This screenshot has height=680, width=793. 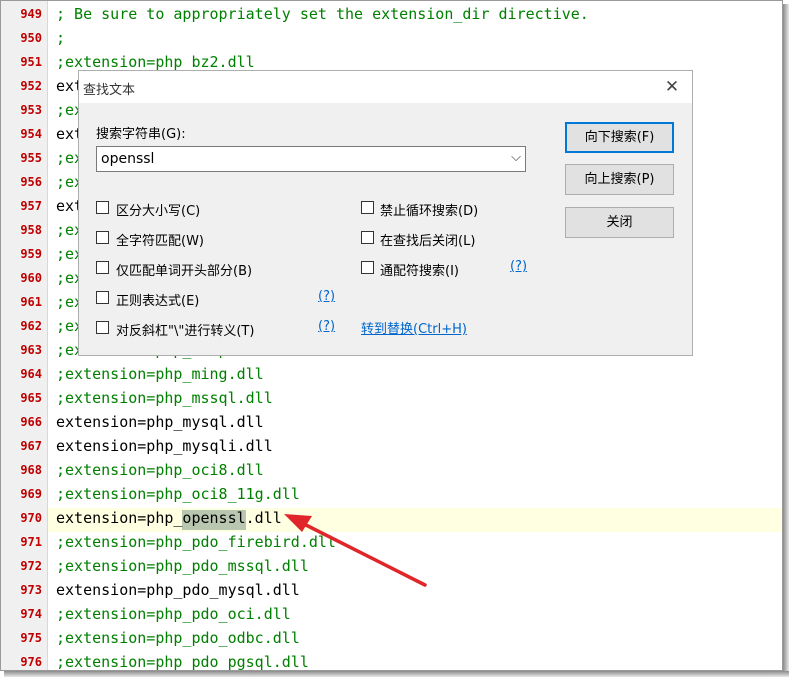 I want to click on annotation-arrow, so click(x=355, y=550).